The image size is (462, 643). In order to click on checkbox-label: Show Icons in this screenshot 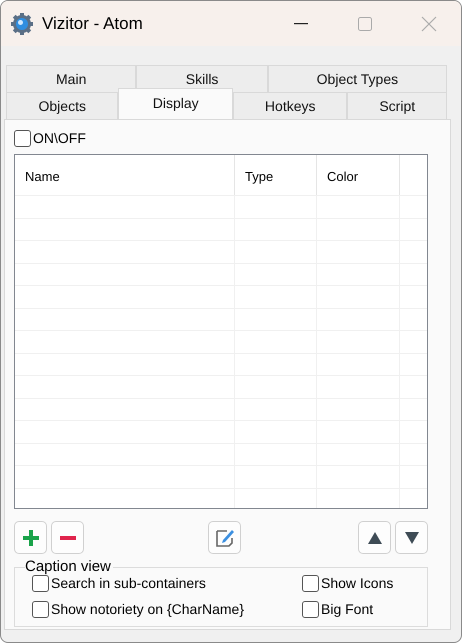, I will do `click(357, 583)`.